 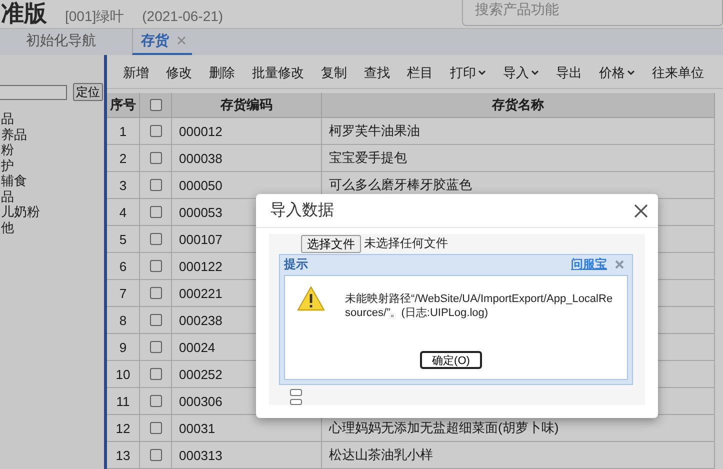 I want to click on table-cell-text: 松达山茶油乳小样, so click(x=381, y=455).